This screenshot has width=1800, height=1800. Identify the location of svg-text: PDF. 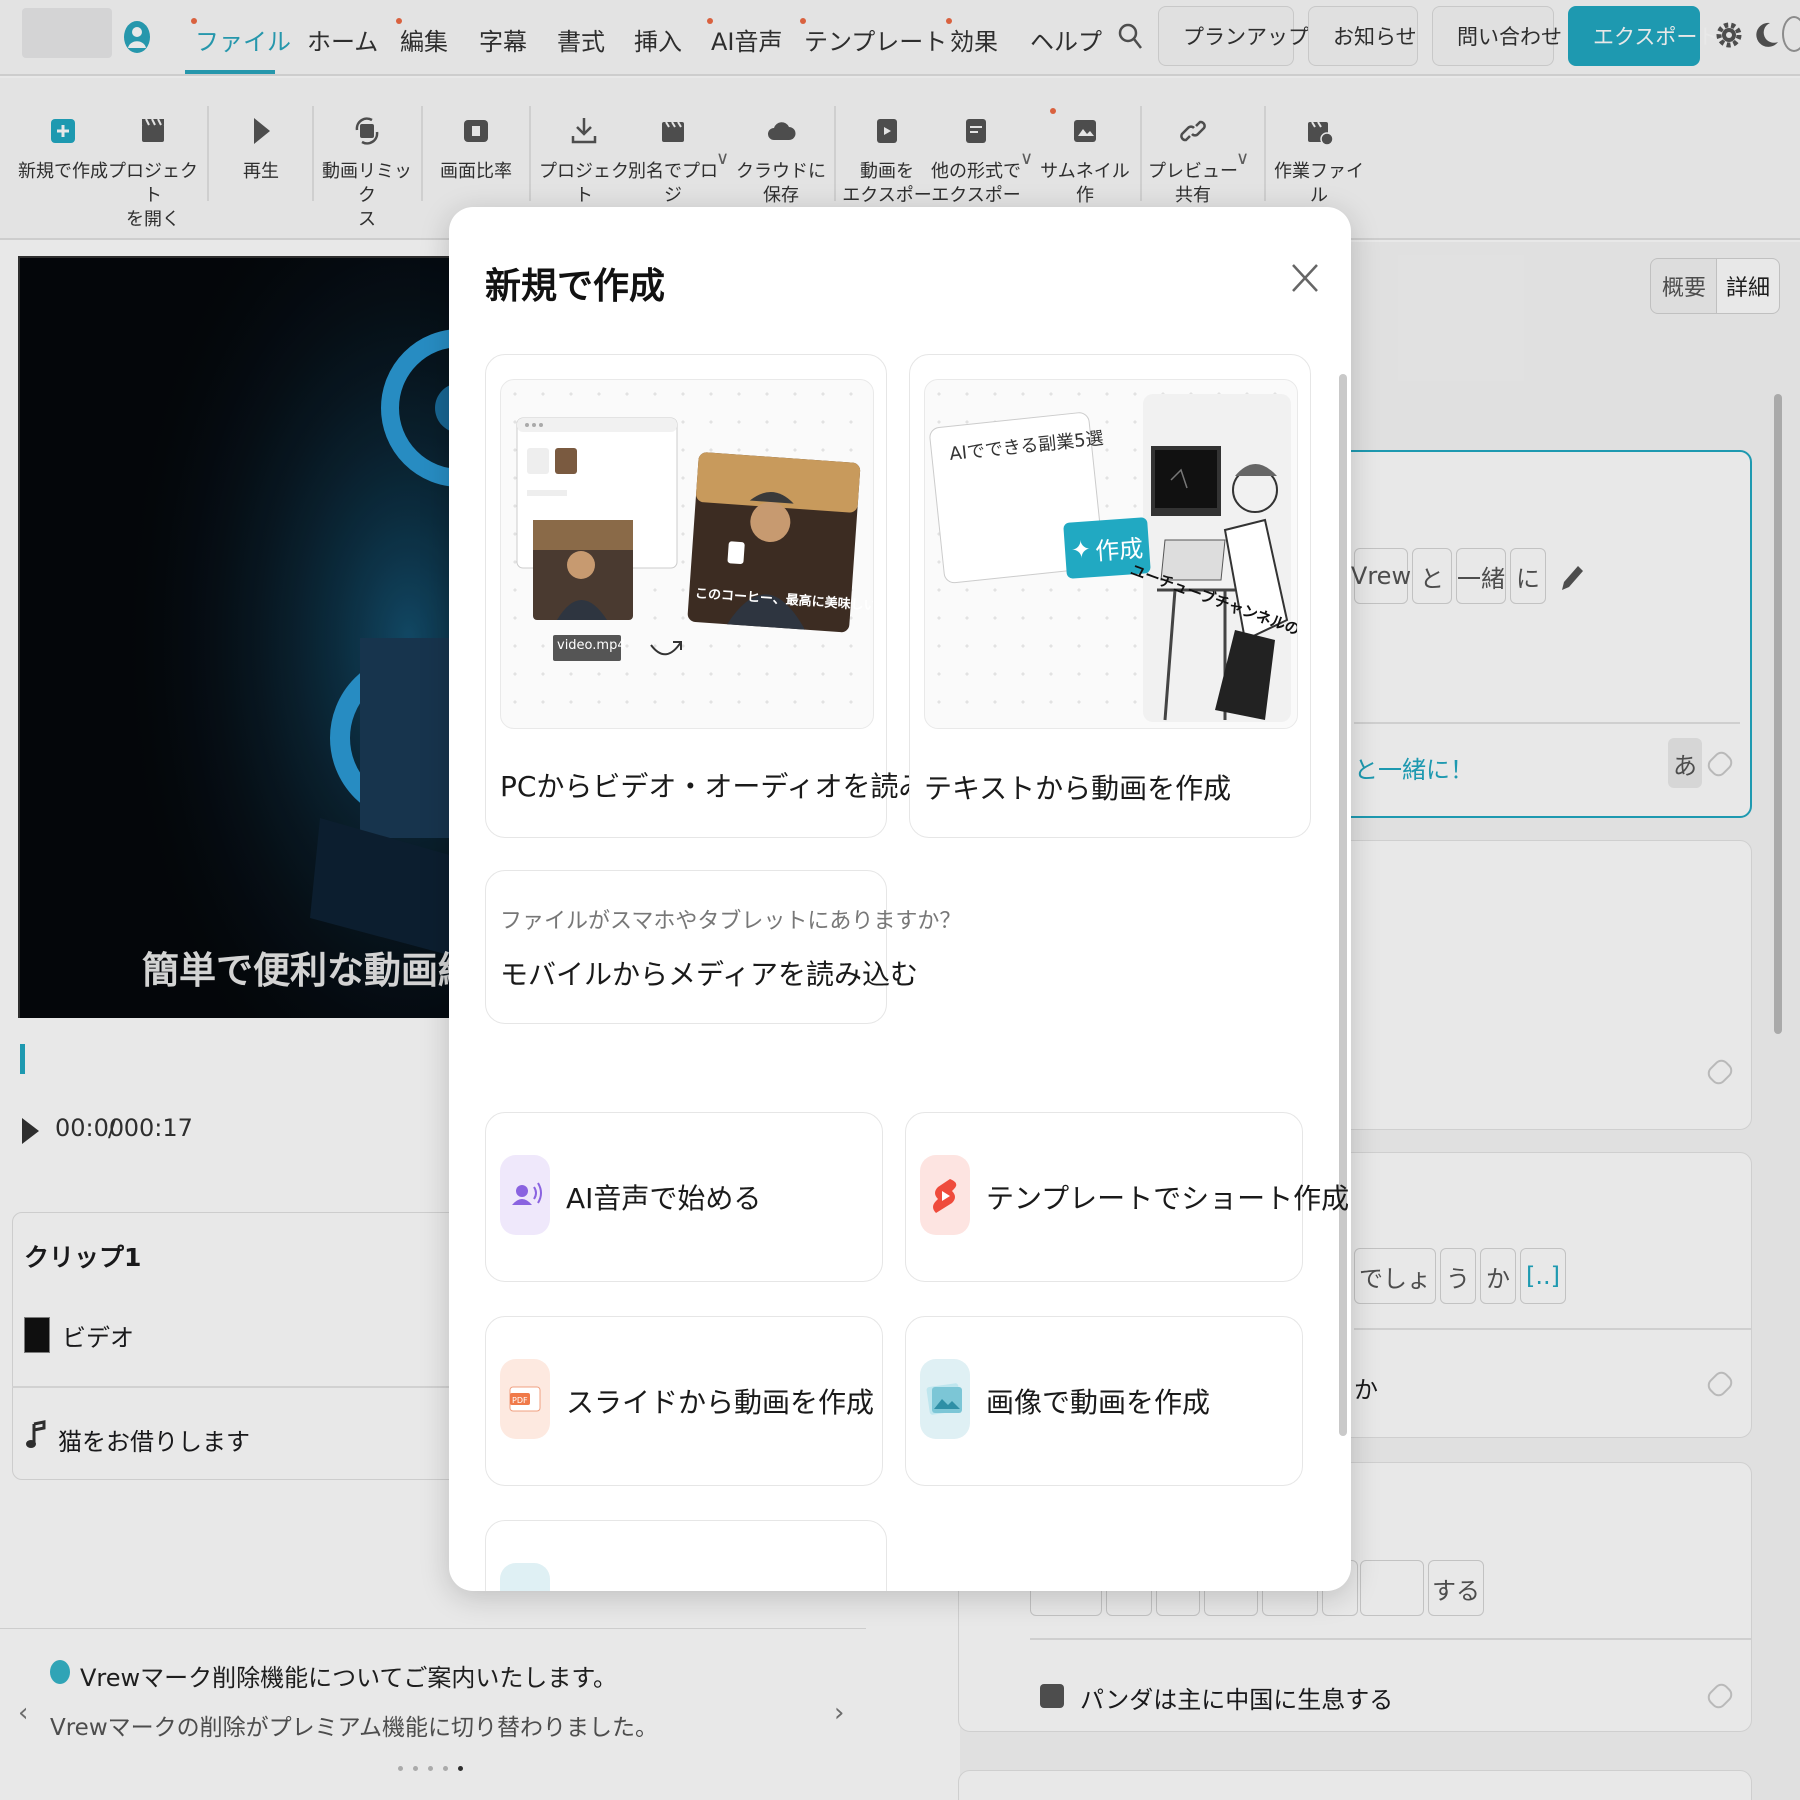
(520, 1400).